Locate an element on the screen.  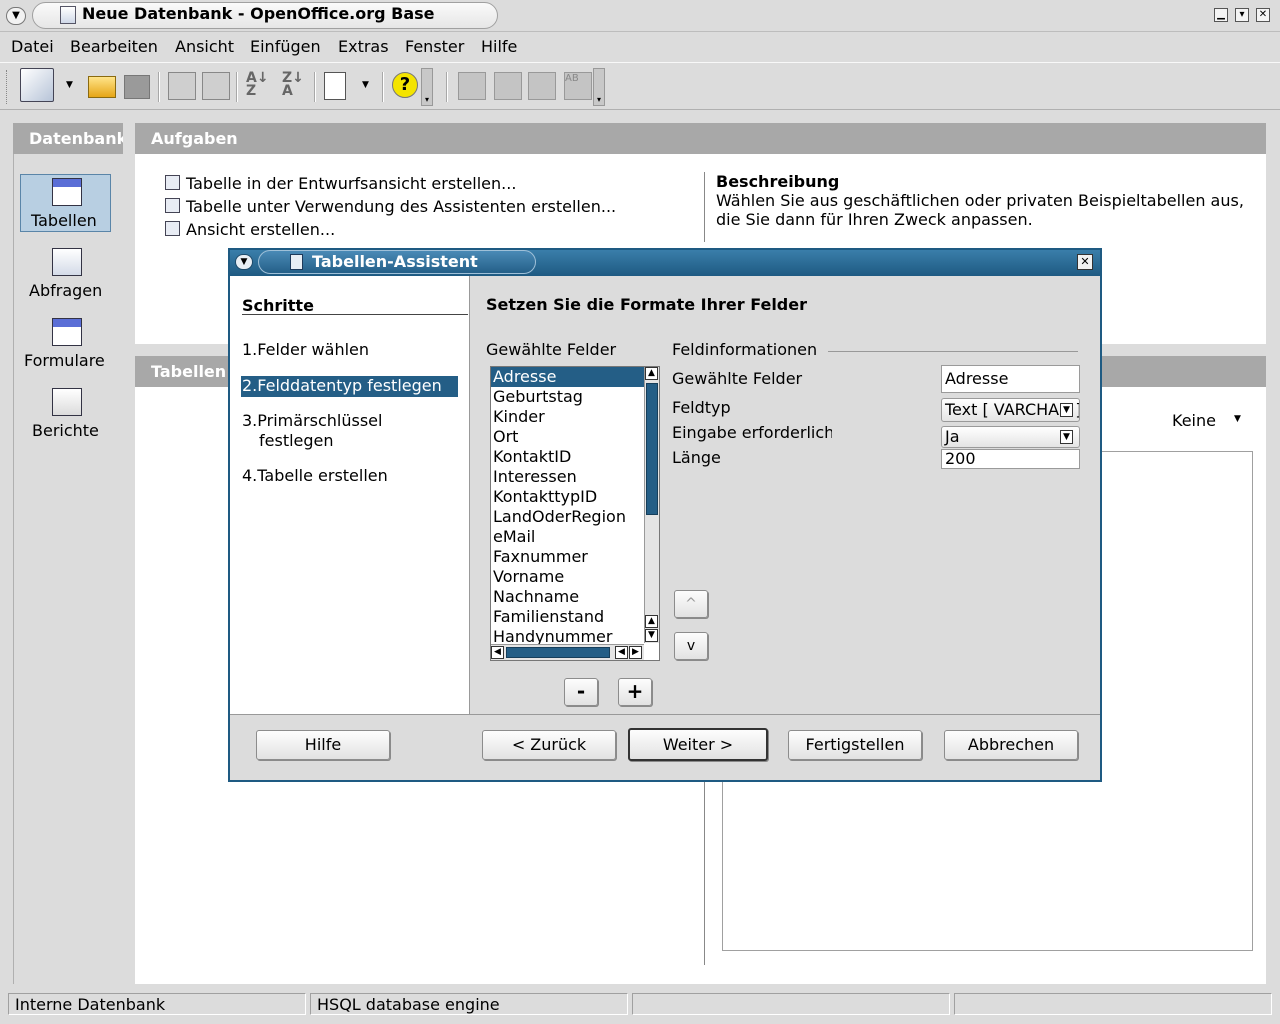
window-menu-icon: ▼ is located at coordinates (16, 16).